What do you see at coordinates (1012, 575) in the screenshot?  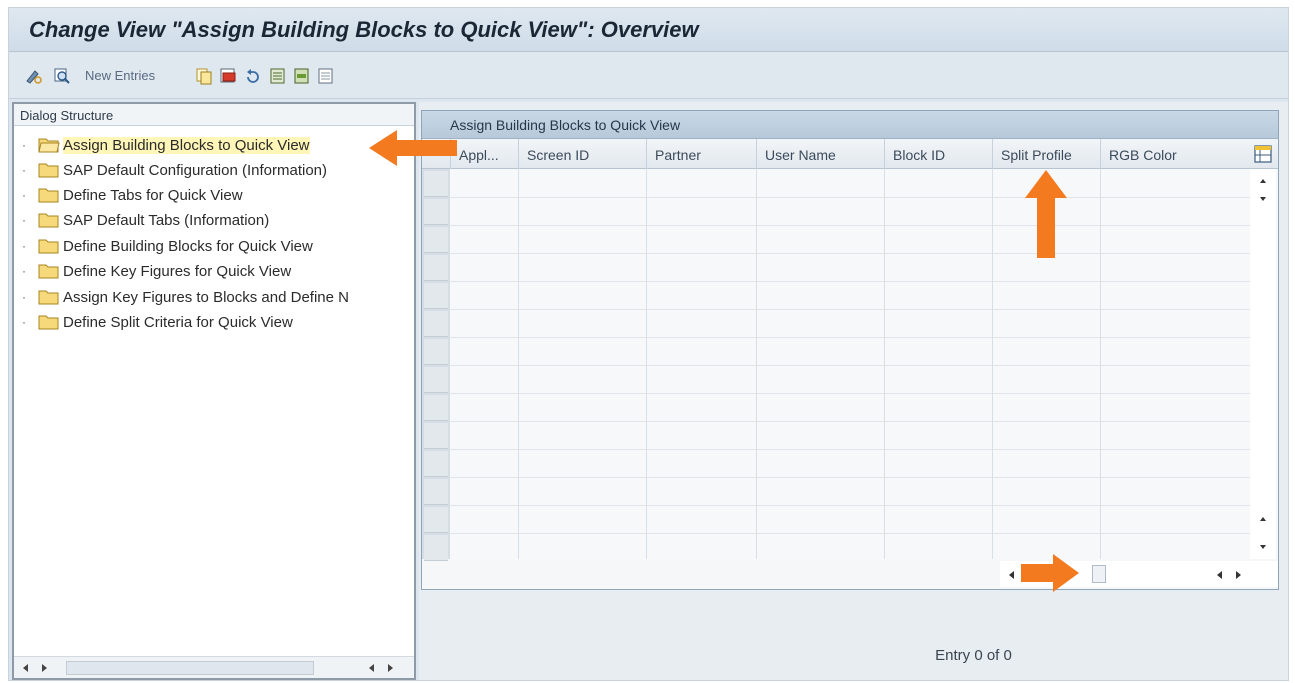 I see `scroll-left-icon` at bounding box center [1012, 575].